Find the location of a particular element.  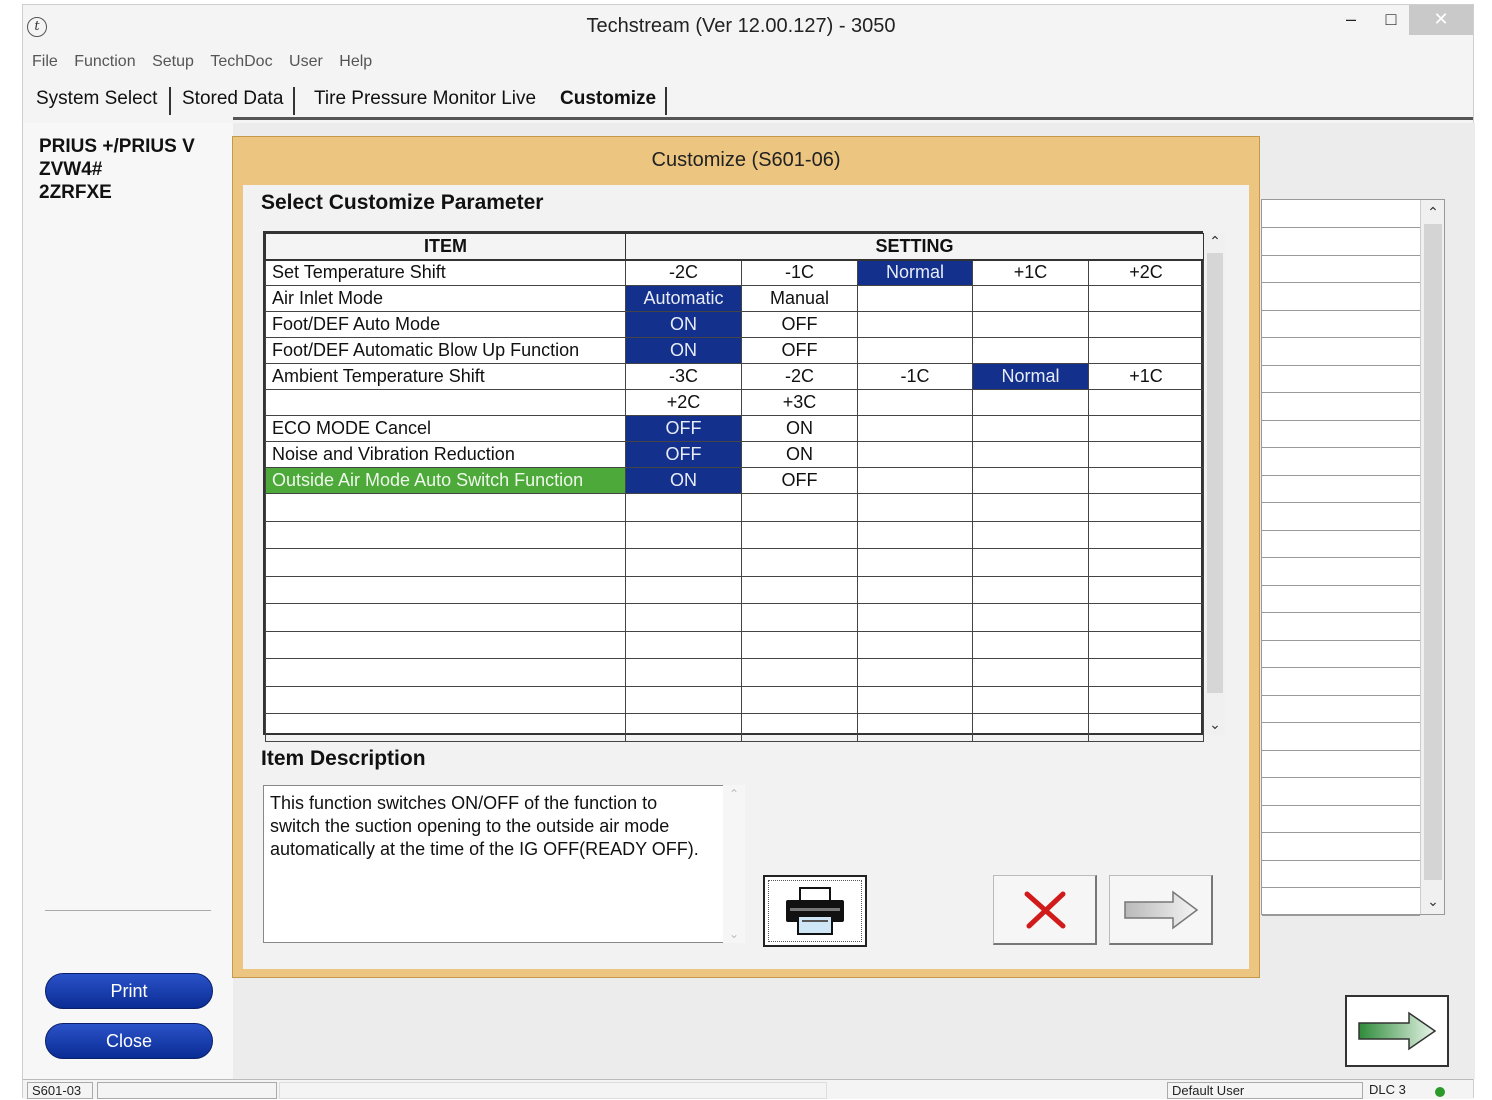

parameter-item: Outside Air Mode Auto Switch Function is located at coordinates (445, 480).